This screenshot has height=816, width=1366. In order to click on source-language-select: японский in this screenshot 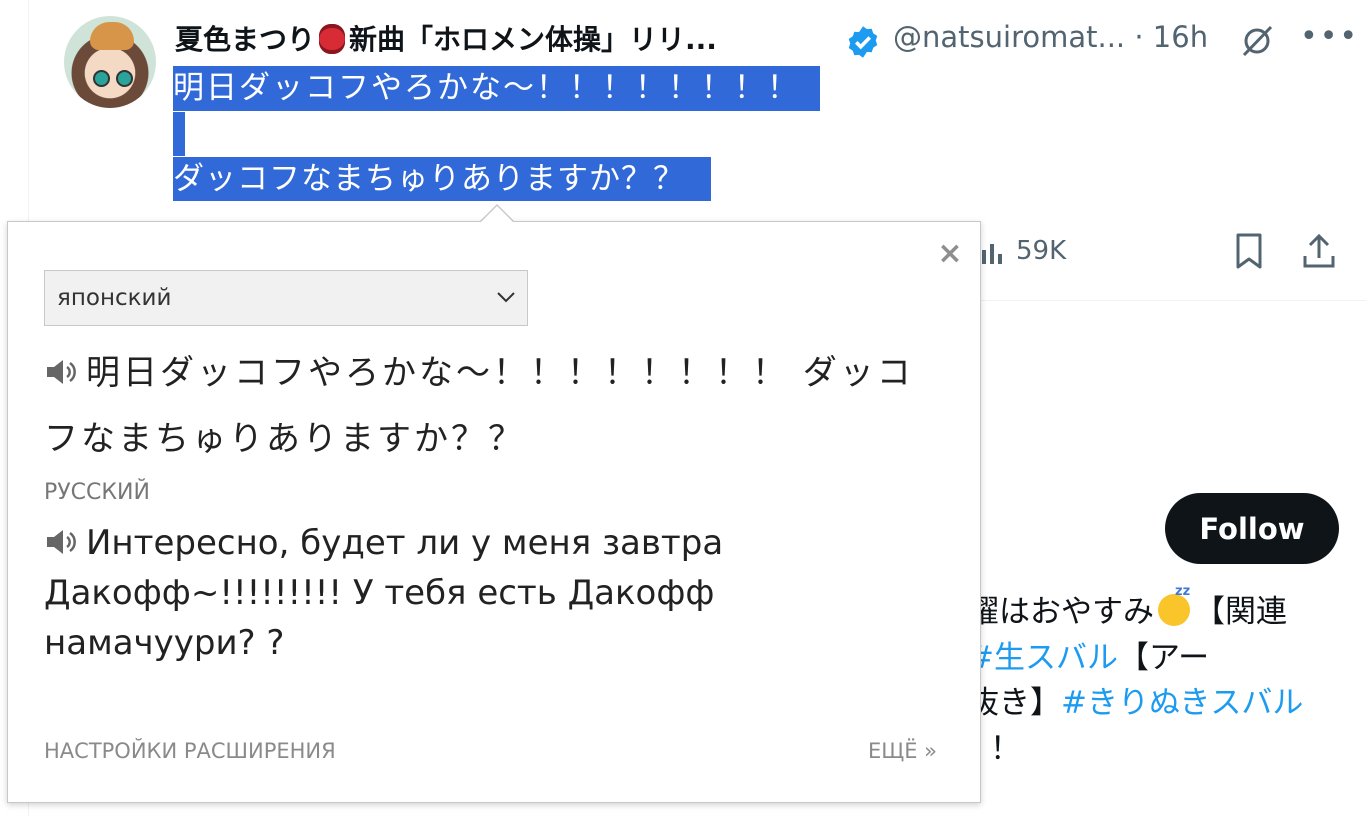, I will do `click(286, 298)`.